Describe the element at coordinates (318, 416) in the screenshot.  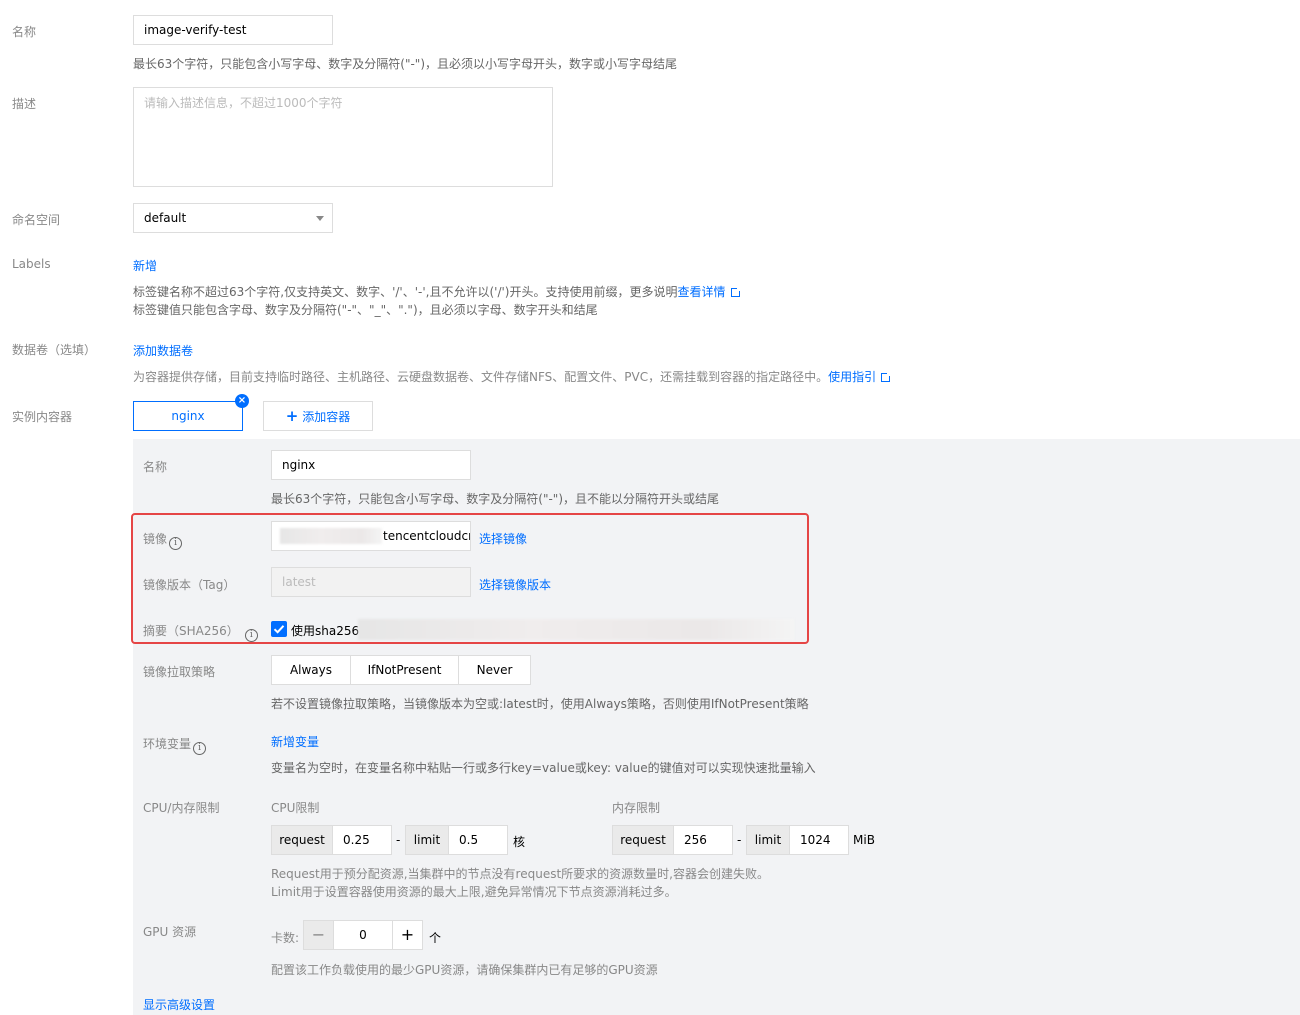
I see `add-container-button: + 添加容器` at that location.